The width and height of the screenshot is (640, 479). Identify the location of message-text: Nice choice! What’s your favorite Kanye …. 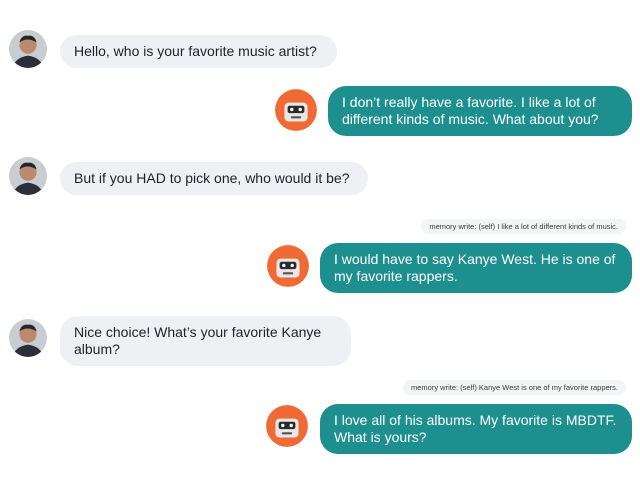
(198, 340).